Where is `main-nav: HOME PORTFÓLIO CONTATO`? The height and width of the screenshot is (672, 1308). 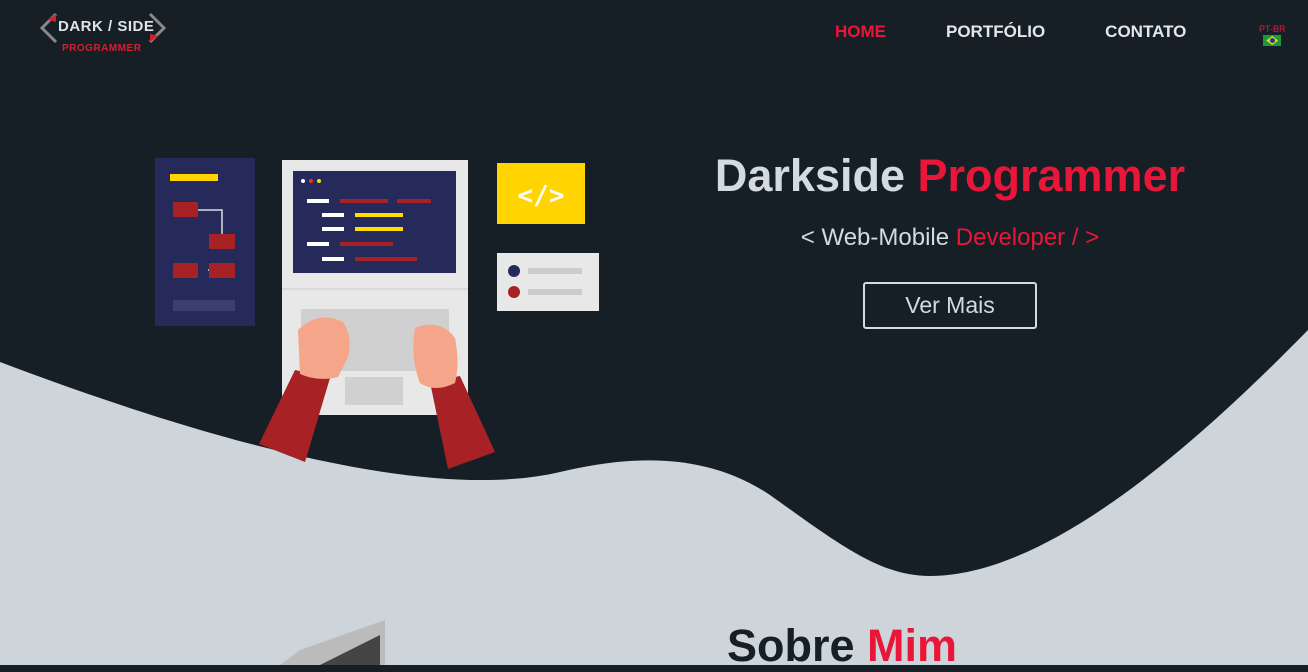 main-nav: HOME PORTFÓLIO CONTATO is located at coordinates (1040, 32).